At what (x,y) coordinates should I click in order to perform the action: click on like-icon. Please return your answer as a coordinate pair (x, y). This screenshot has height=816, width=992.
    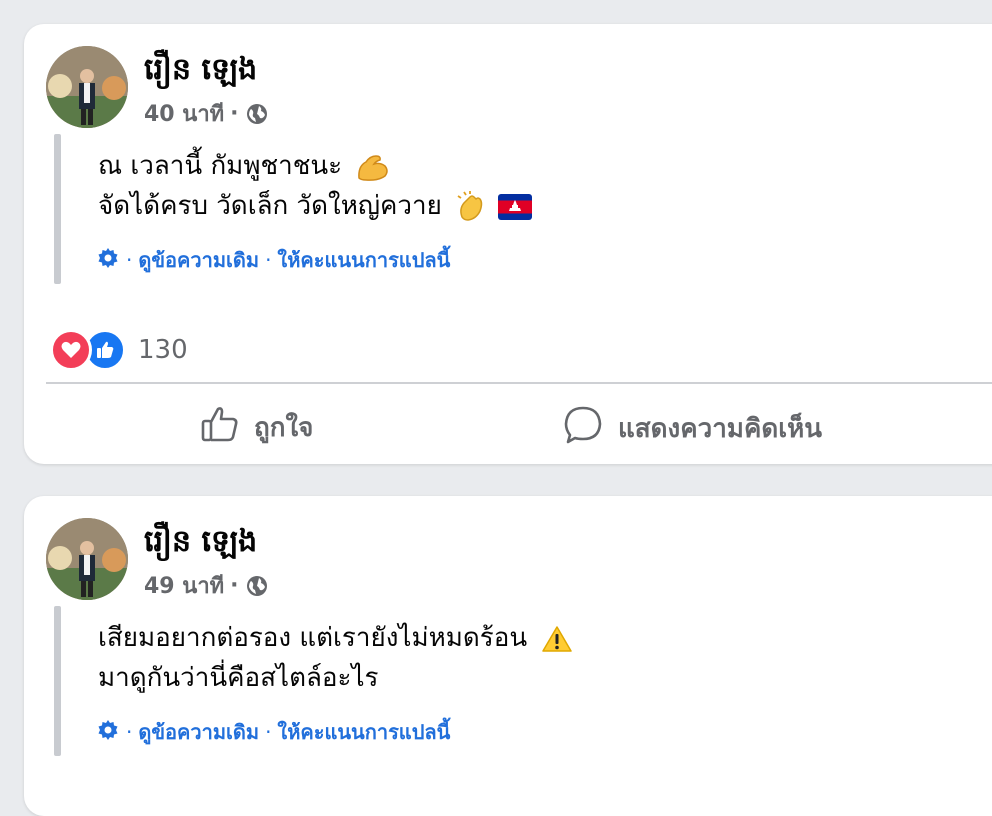
    Looking at the image, I should click on (220, 427).